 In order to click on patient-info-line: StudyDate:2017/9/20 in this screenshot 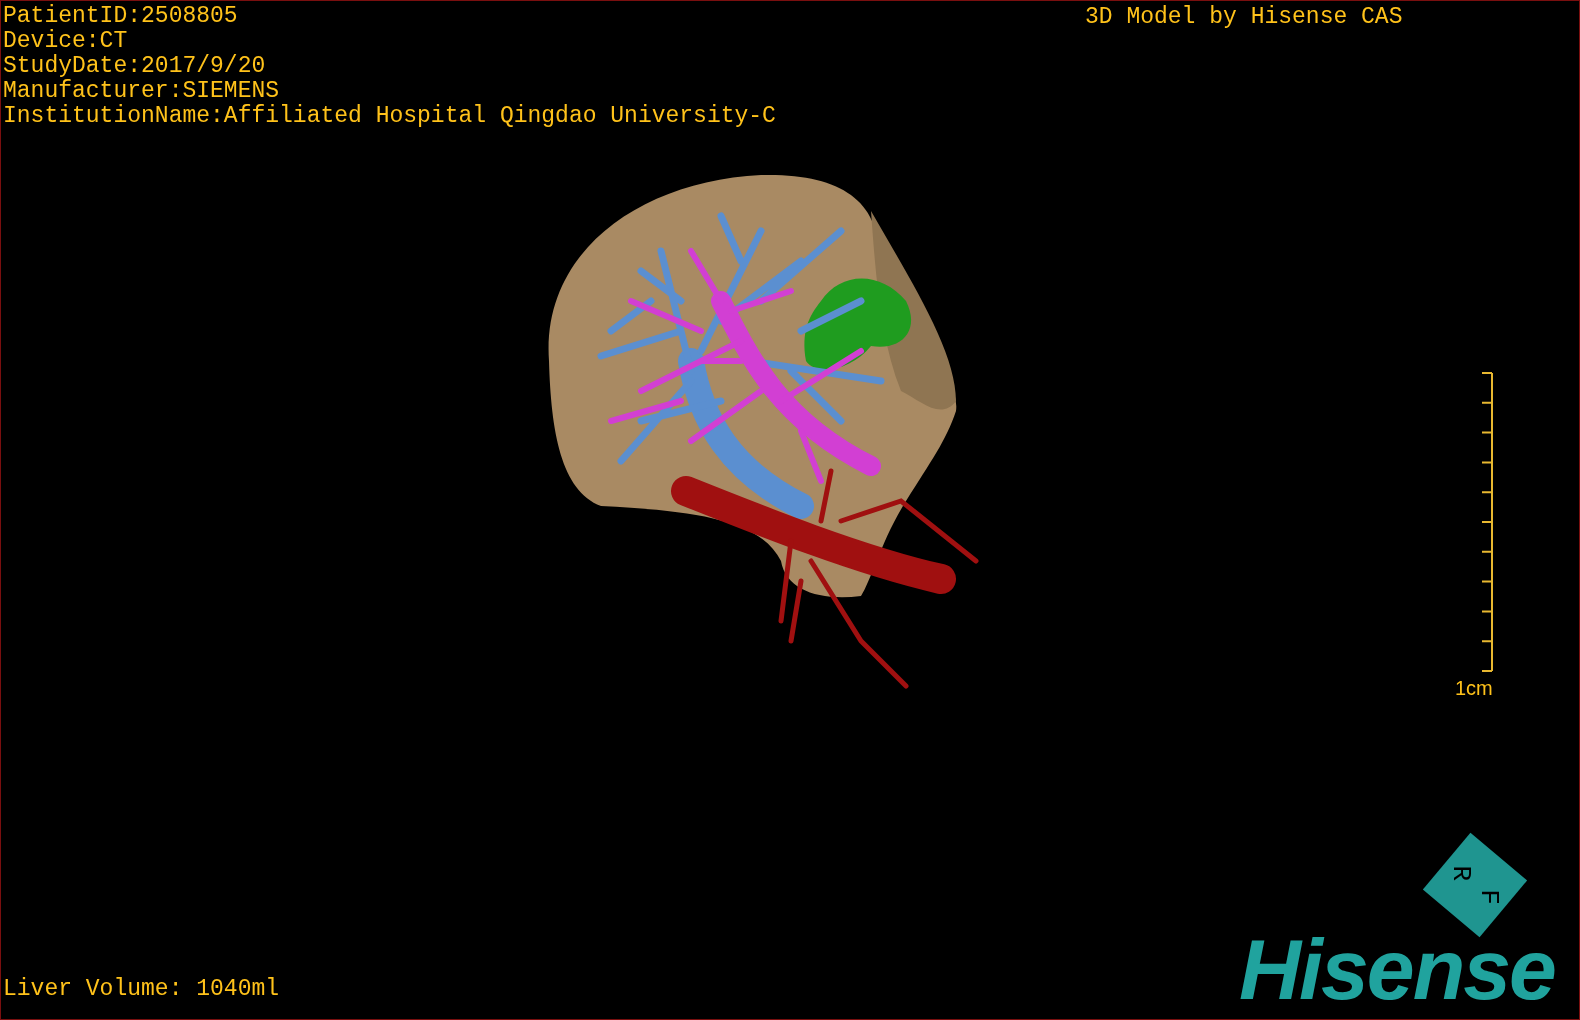, I will do `click(135, 66)`.